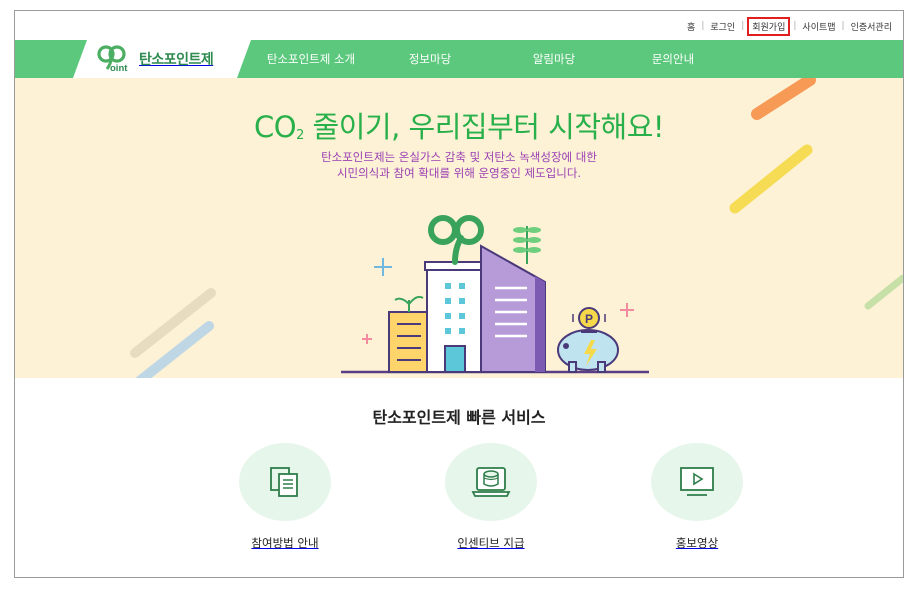  What do you see at coordinates (513, 299) in the screenshot?
I see `purple-building` at bounding box center [513, 299].